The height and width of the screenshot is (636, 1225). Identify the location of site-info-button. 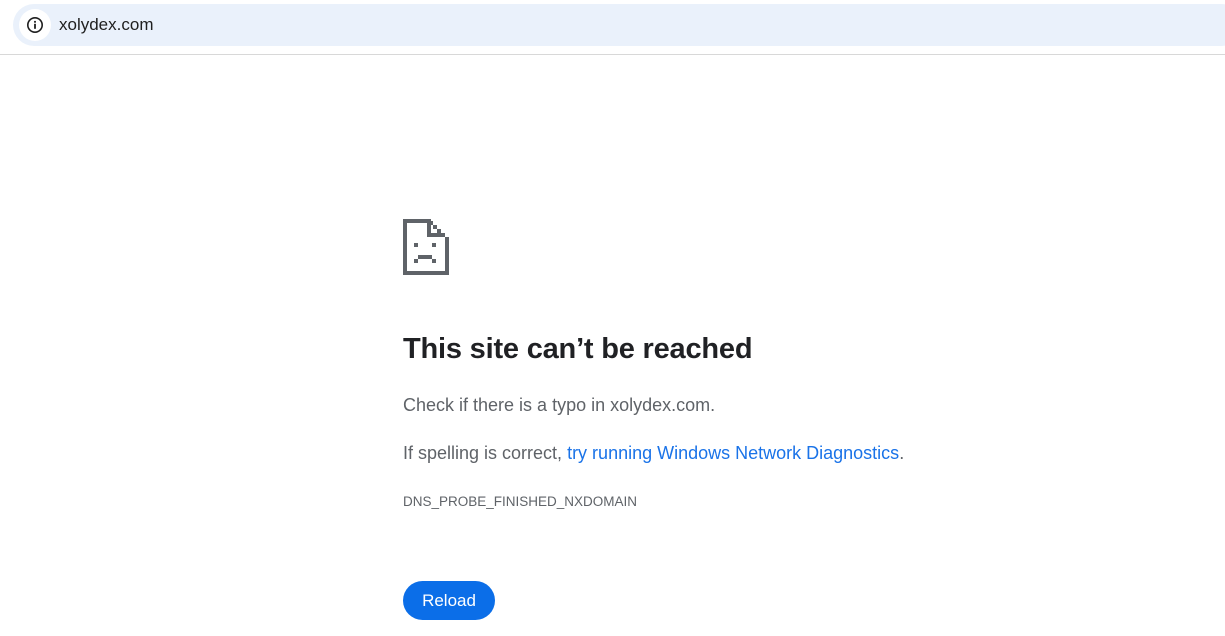
(35, 25).